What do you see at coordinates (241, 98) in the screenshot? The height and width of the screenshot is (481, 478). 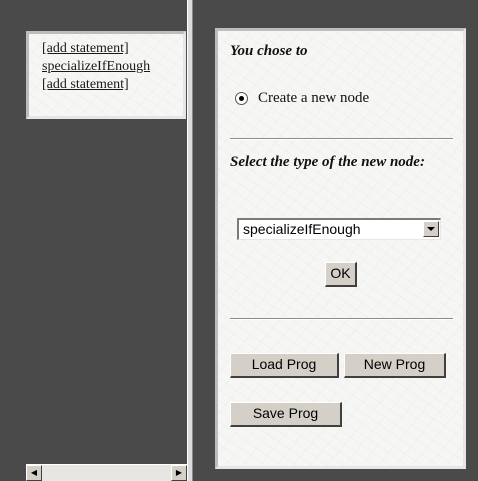 I see `radio-selected-icon` at bounding box center [241, 98].